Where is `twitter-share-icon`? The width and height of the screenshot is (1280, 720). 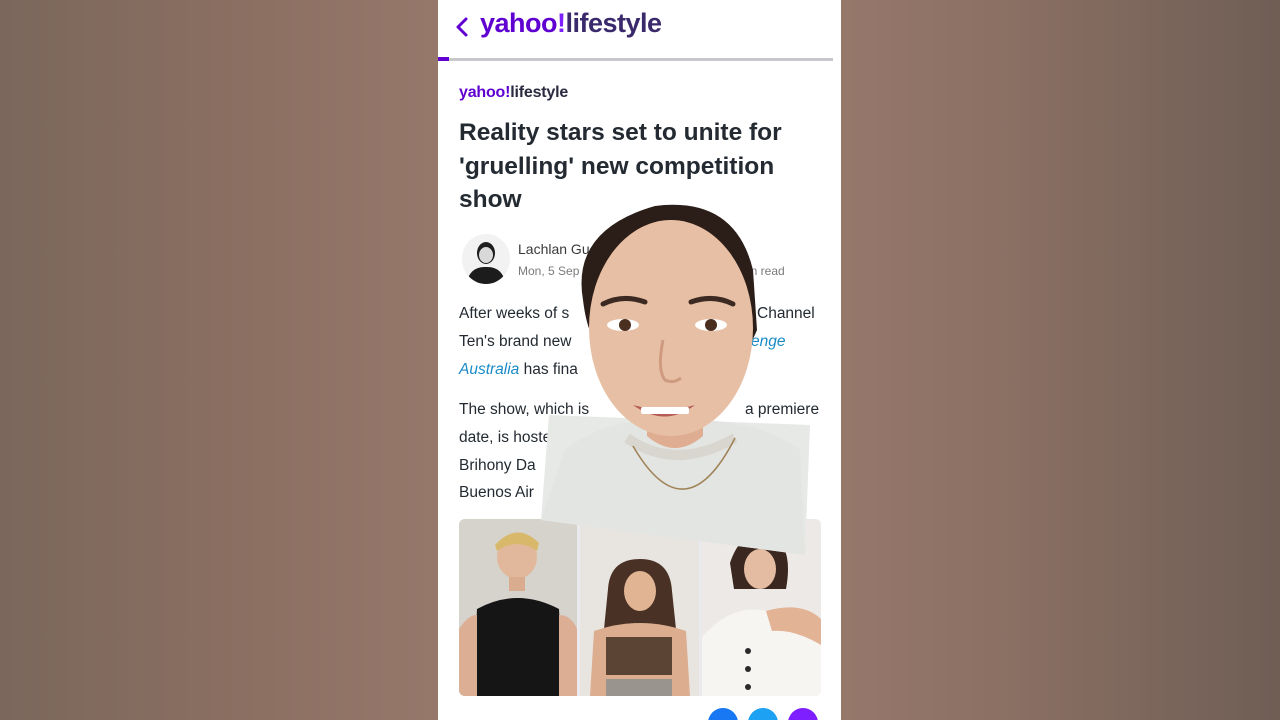
twitter-share-icon is located at coordinates (763, 714).